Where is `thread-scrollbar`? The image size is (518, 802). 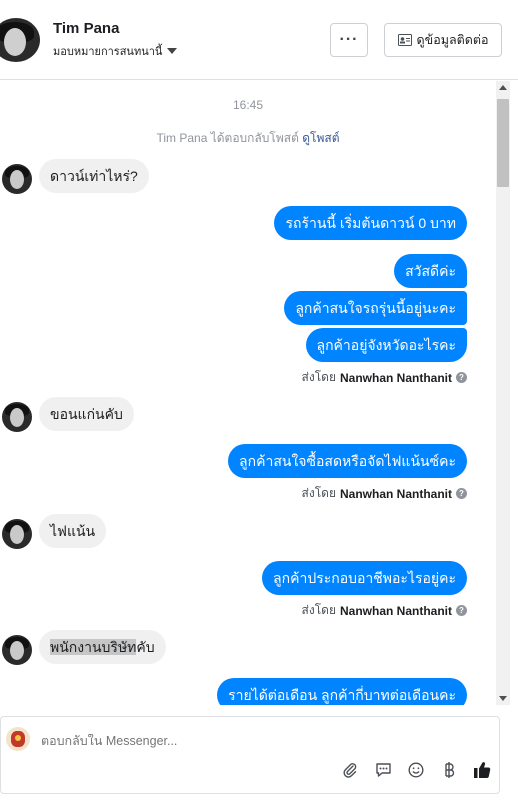 thread-scrollbar is located at coordinates (503, 393).